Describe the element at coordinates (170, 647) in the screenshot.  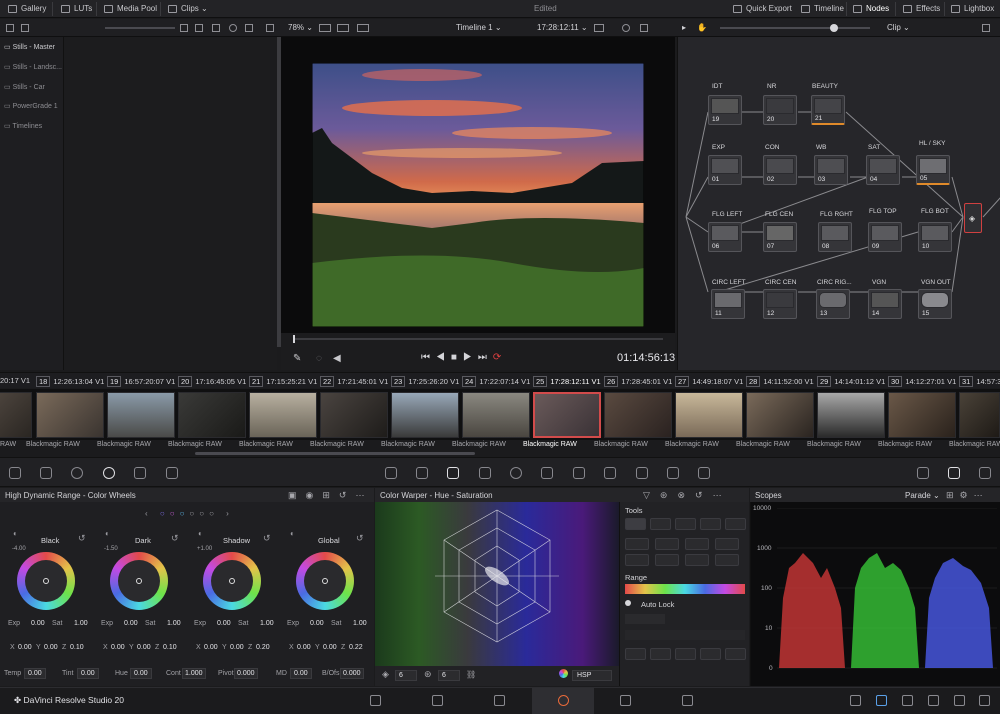
I see `z-value: 0.10` at that location.